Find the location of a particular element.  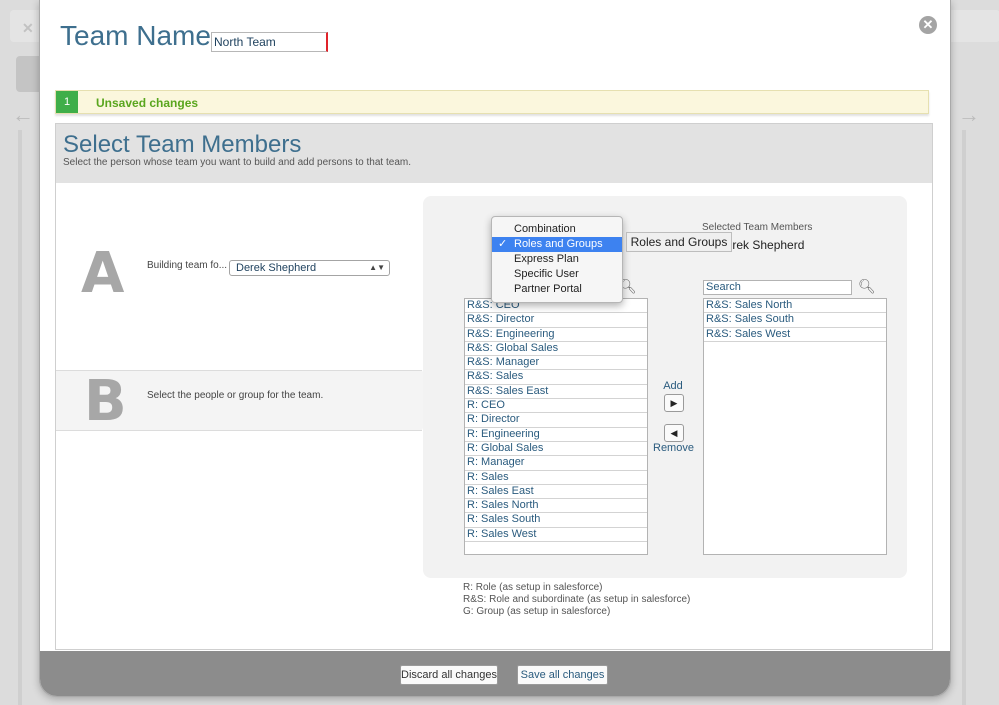

dropdown-option-specific-user: Specific User is located at coordinates (557, 274).